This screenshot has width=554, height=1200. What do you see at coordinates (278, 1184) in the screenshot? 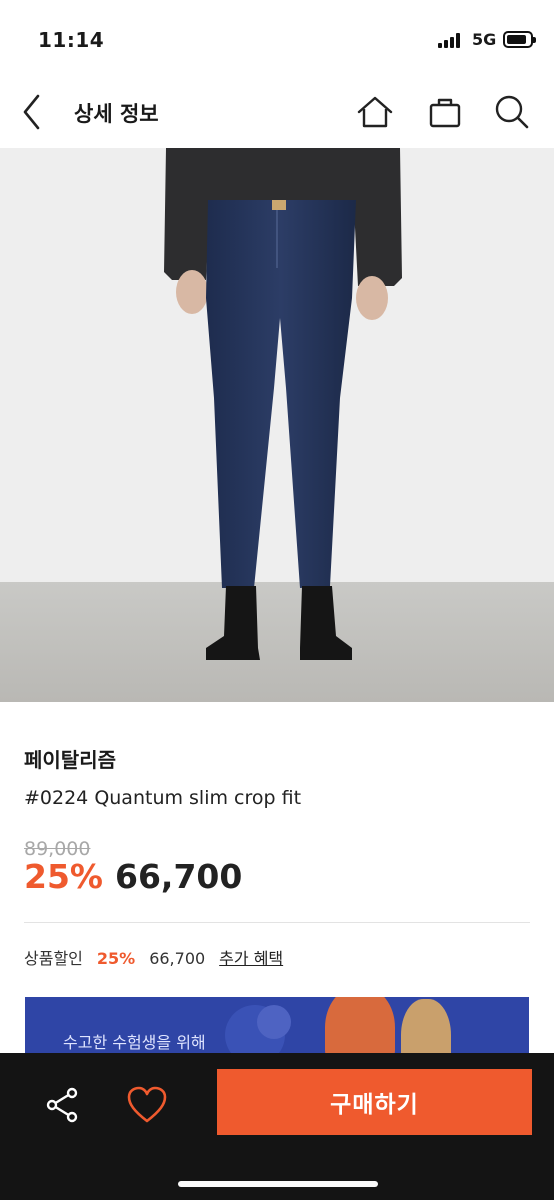
I see `home-indicator` at bounding box center [278, 1184].